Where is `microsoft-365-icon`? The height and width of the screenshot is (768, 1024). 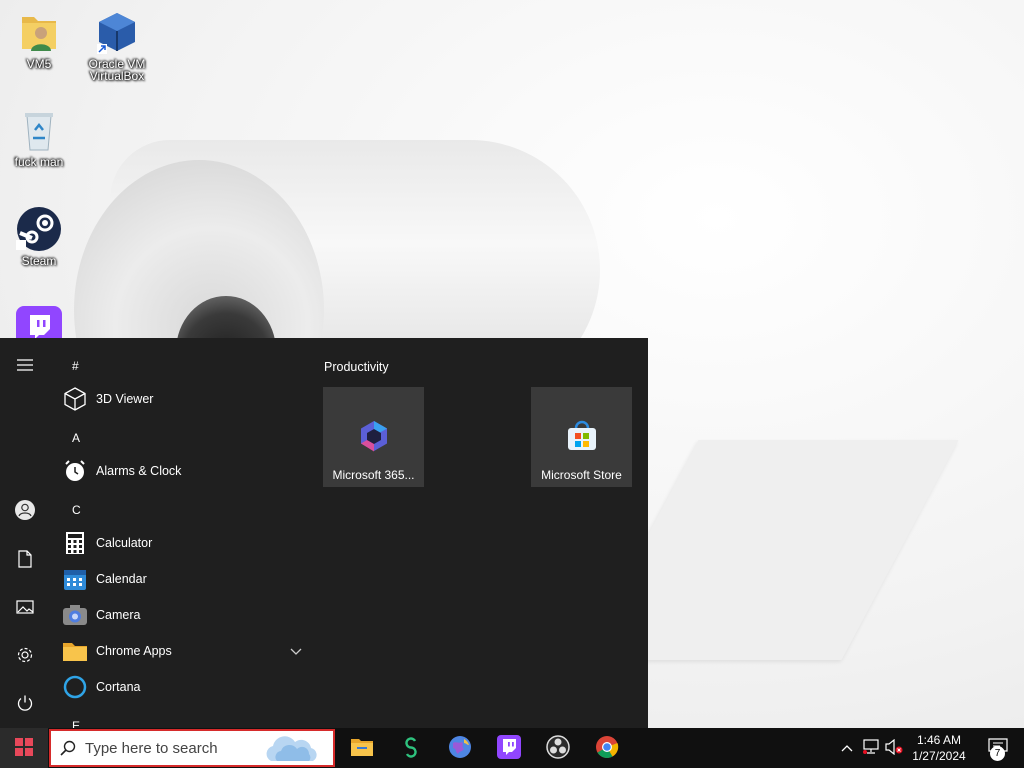 microsoft-365-icon is located at coordinates (374, 436).